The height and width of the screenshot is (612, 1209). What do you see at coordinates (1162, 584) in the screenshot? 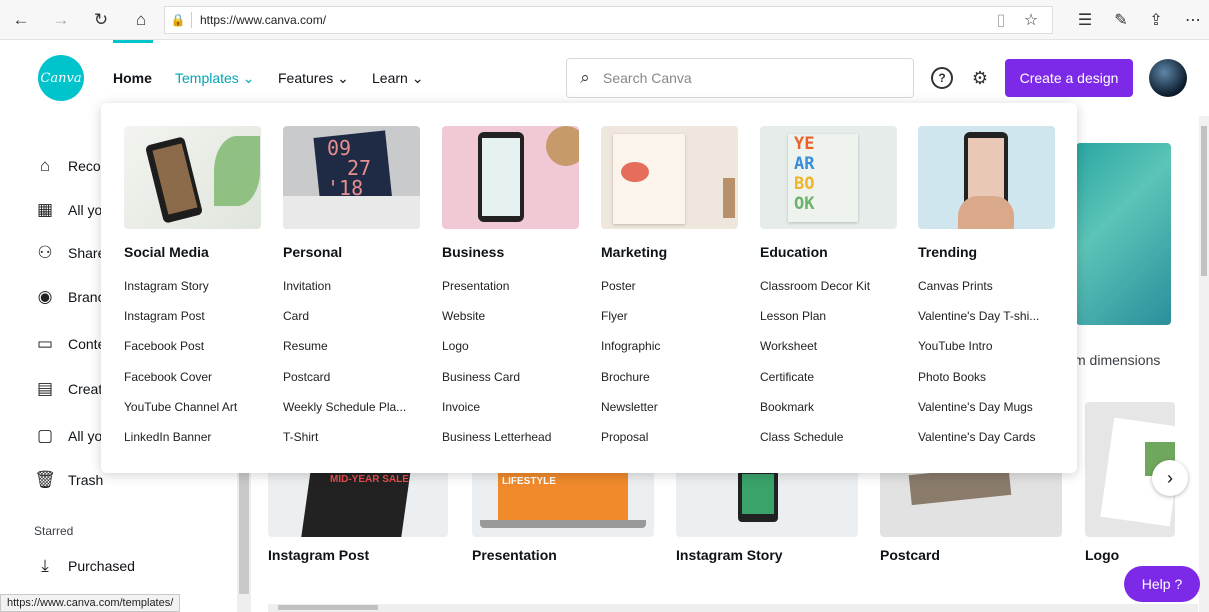
I see `help-button: Help ?` at bounding box center [1162, 584].